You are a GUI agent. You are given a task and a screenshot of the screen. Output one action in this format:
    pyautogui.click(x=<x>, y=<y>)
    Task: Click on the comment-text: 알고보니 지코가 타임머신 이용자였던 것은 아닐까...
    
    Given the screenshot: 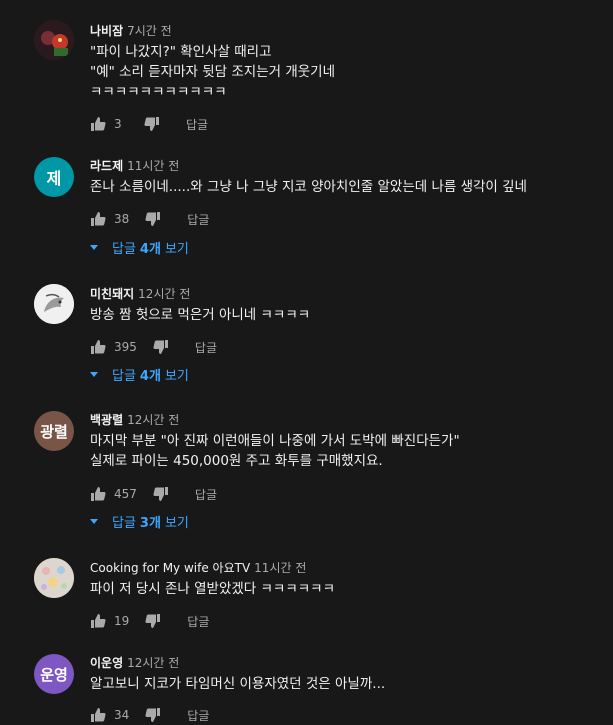 What is the action you would take?
    pyautogui.click(x=238, y=684)
    